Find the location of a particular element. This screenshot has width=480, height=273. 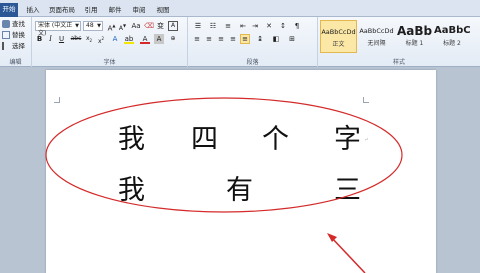

underline-button: U is located at coordinates (61, 39).